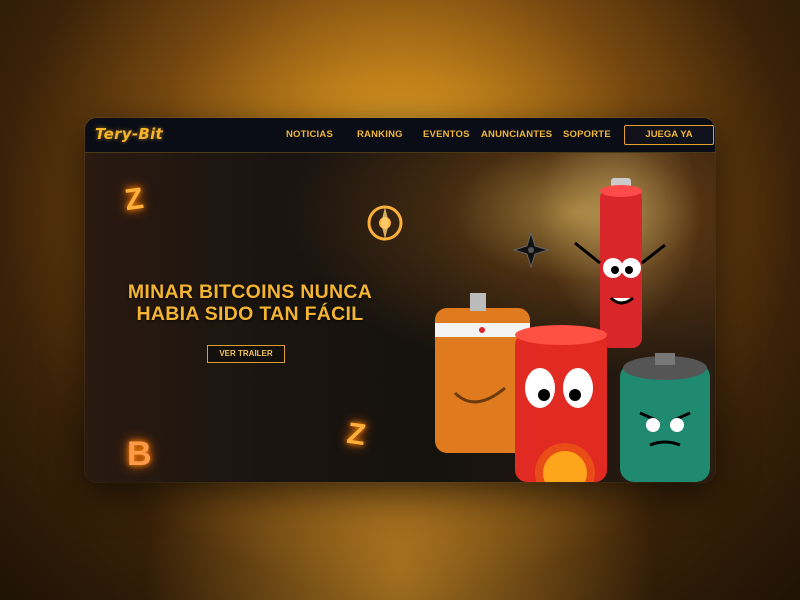 The height and width of the screenshot is (600, 800). What do you see at coordinates (516, 134) in the screenshot?
I see `nav-item-anunciantes: ANUNCIANTES` at bounding box center [516, 134].